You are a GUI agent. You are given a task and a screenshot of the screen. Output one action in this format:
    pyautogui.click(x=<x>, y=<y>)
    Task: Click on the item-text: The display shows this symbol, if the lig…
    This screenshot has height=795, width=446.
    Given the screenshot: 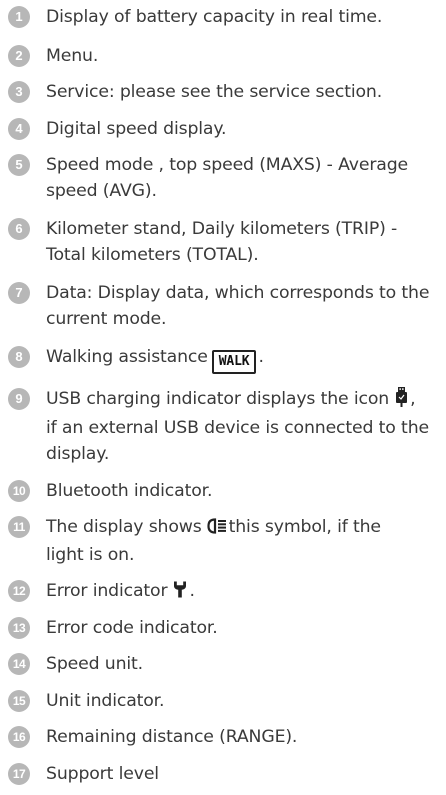 What is the action you would take?
    pyautogui.click(x=243, y=541)
    